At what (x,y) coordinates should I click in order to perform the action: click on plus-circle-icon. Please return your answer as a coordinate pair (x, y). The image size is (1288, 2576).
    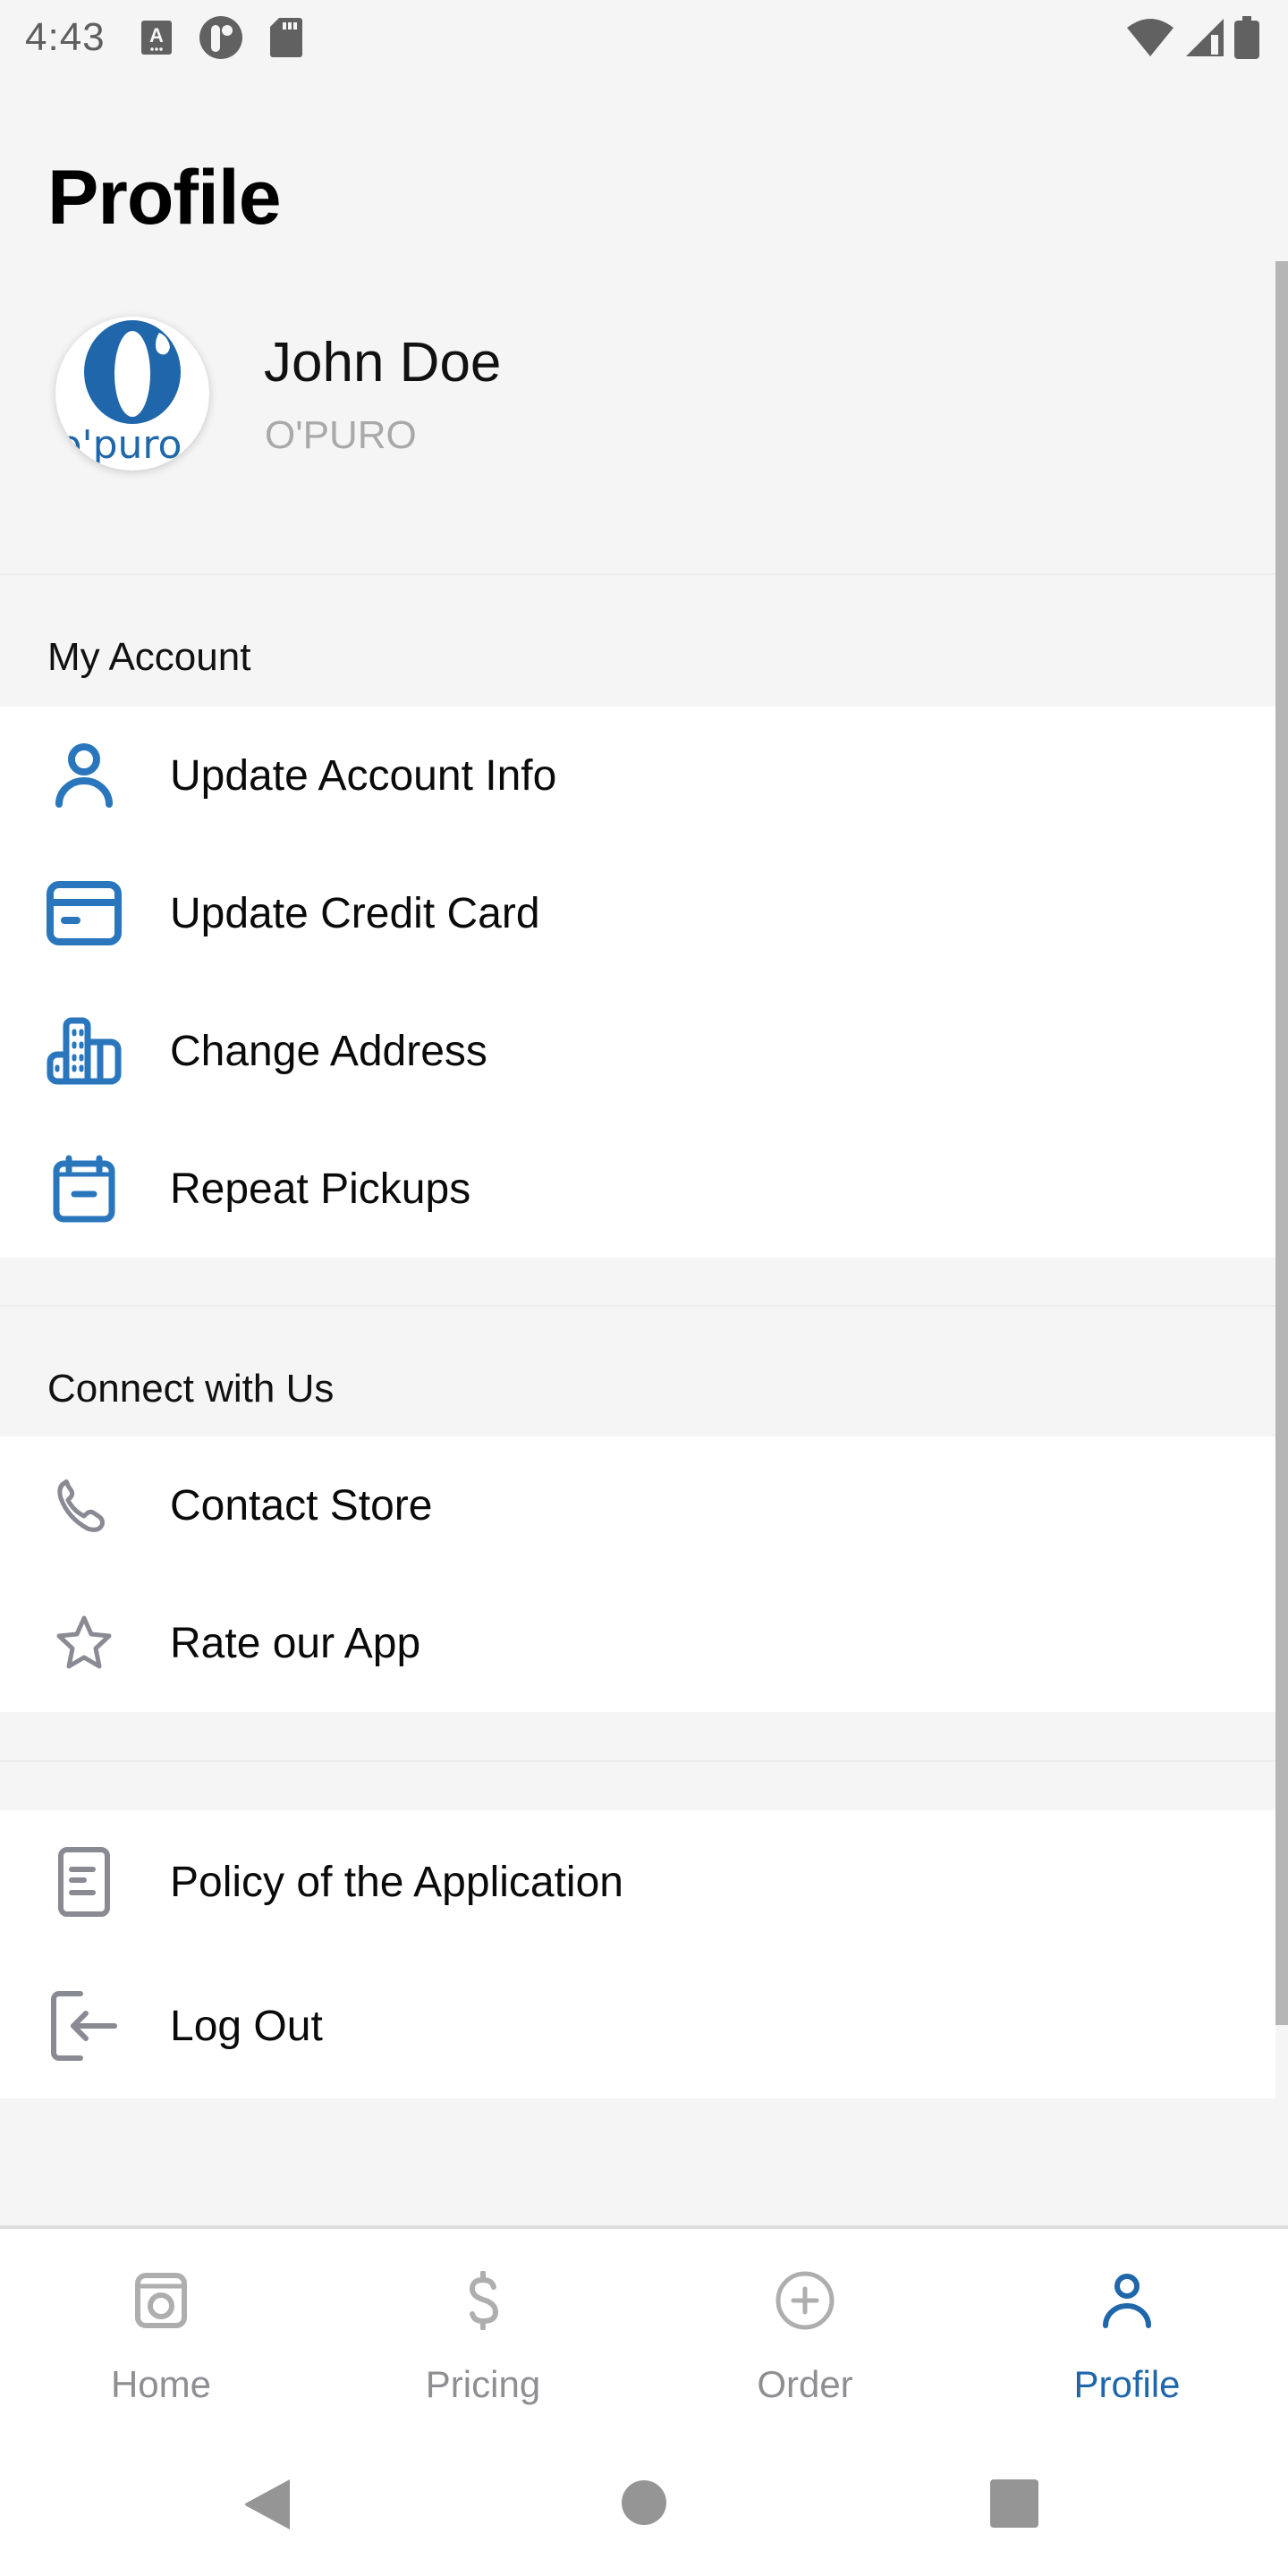
    Looking at the image, I should click on (805, 2300).